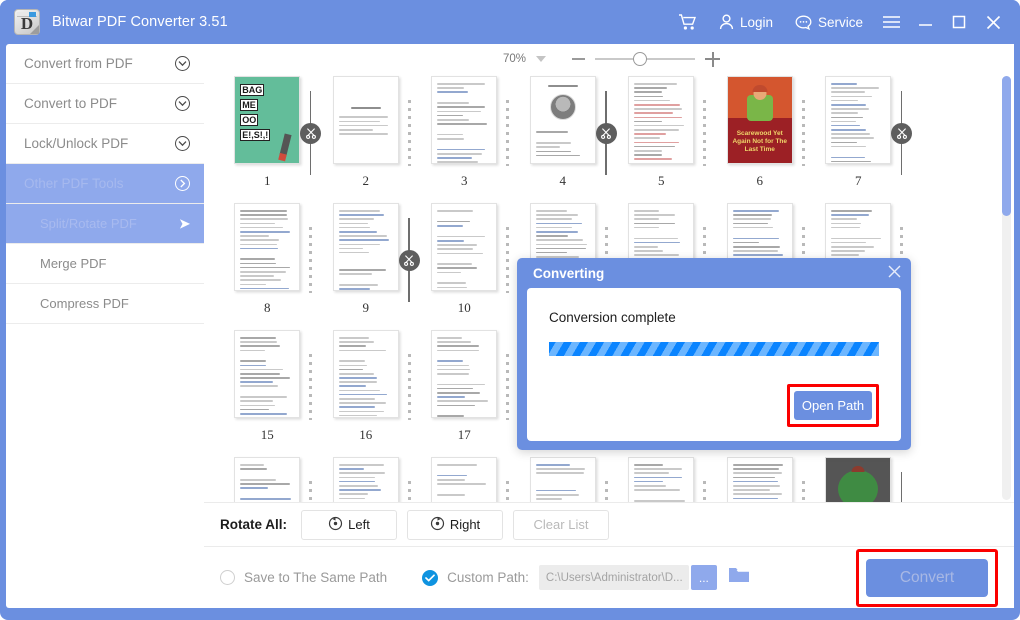  I want to click on custom-path-input, so click(613, 577).